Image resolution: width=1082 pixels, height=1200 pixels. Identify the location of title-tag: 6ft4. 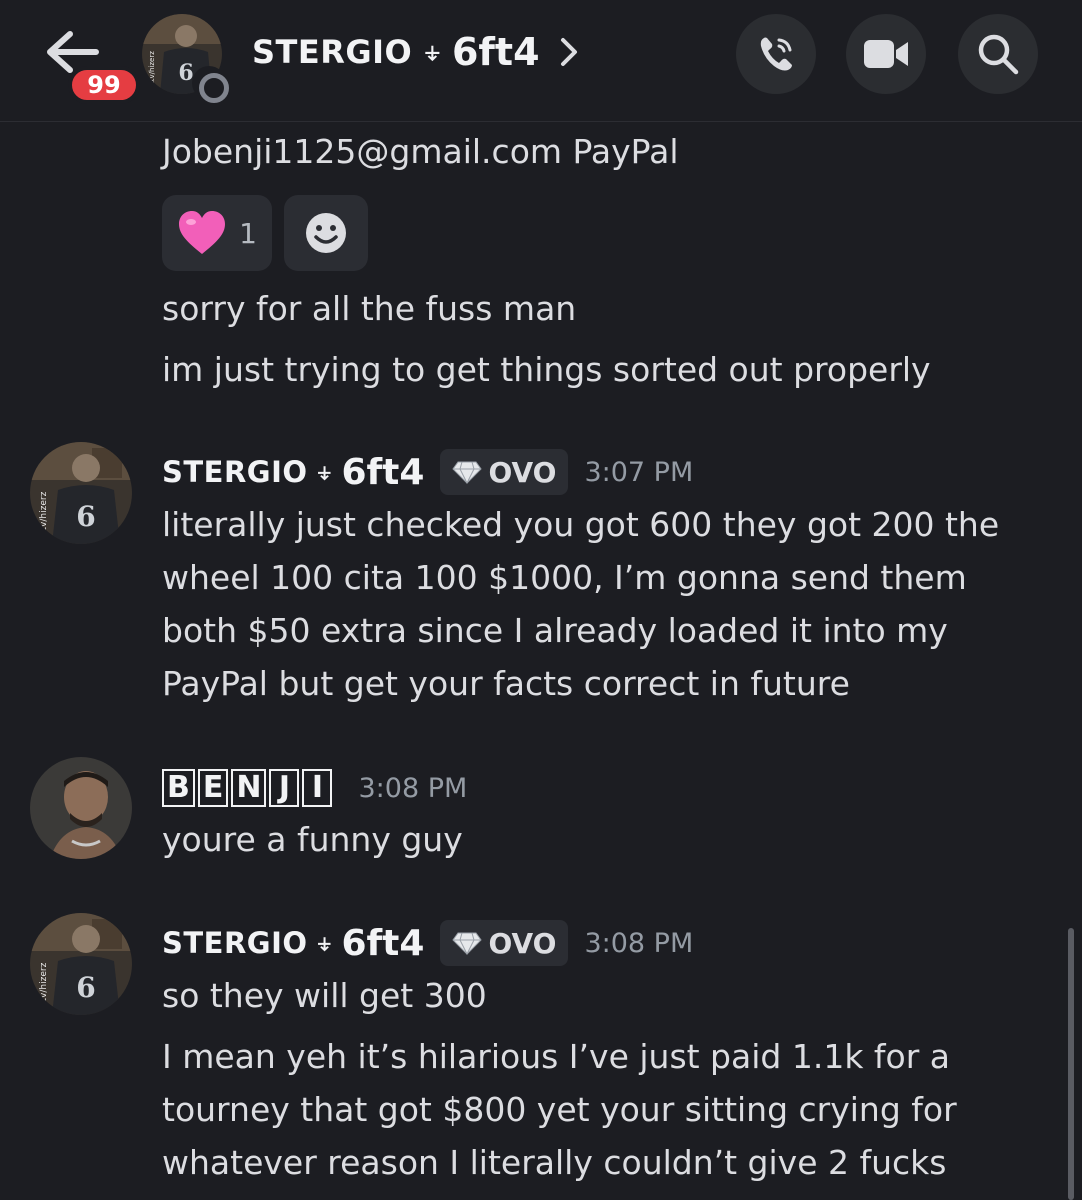
(495, 52).